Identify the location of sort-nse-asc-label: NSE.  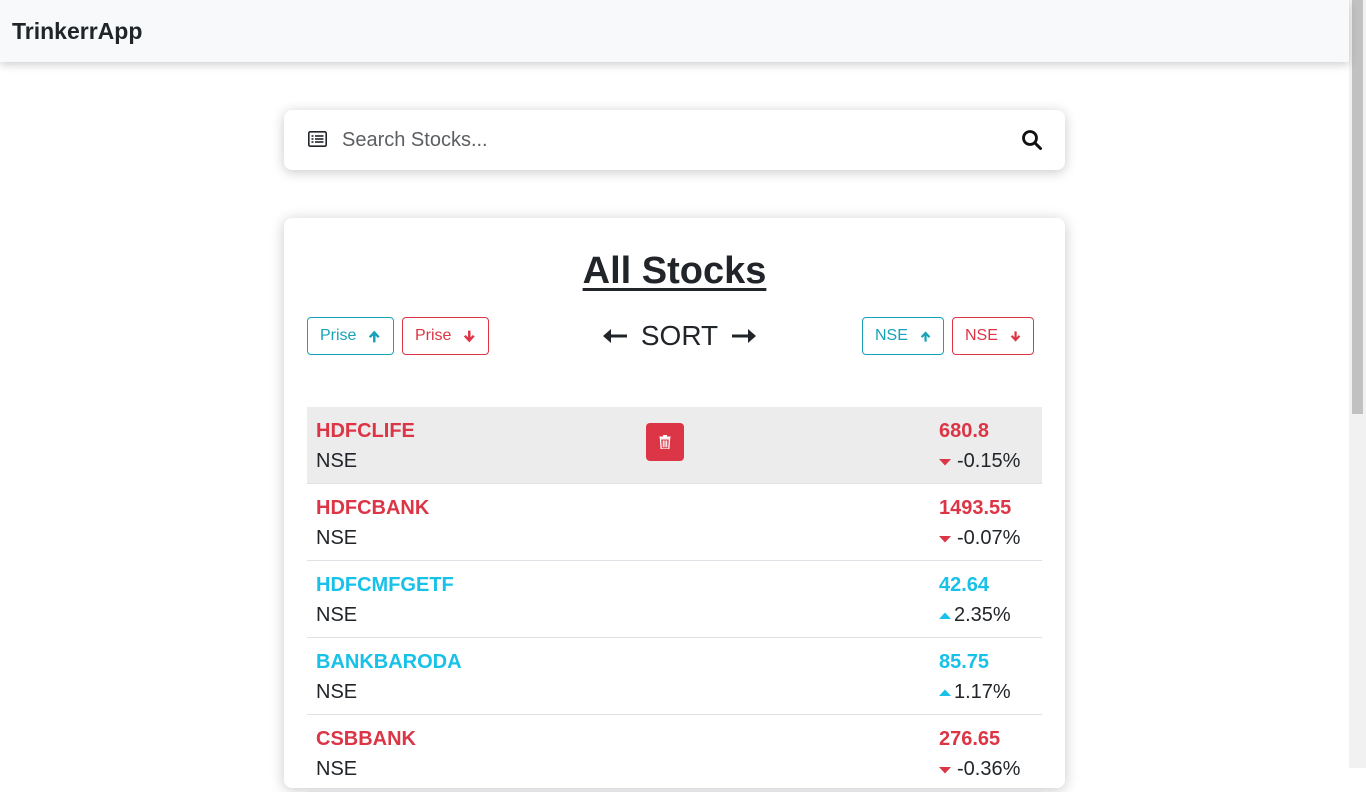
(891, 335).